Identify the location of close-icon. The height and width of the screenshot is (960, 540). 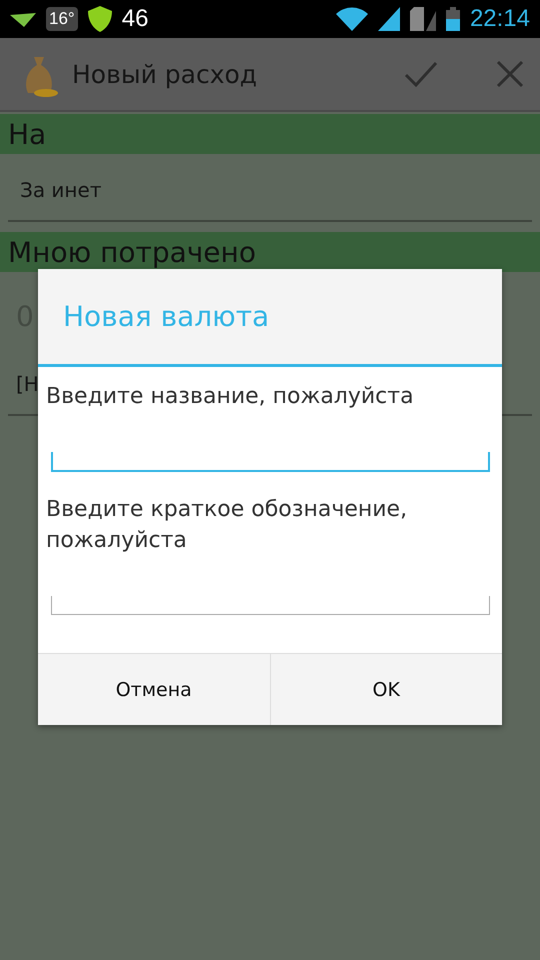
(510, 74).